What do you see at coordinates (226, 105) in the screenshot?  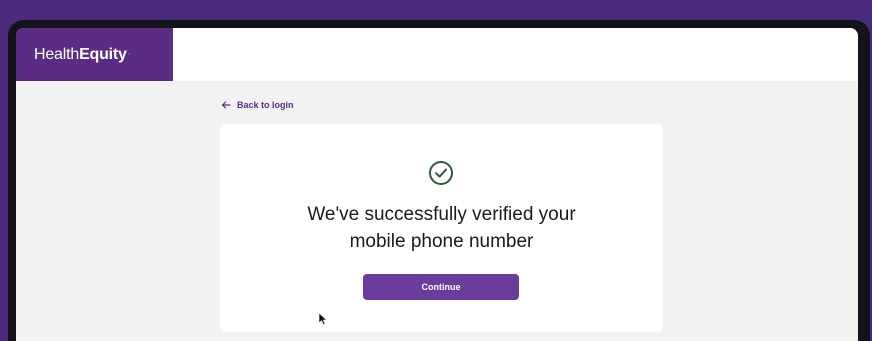 I see `arrow-left-icon` at bounding box center [226, 105].